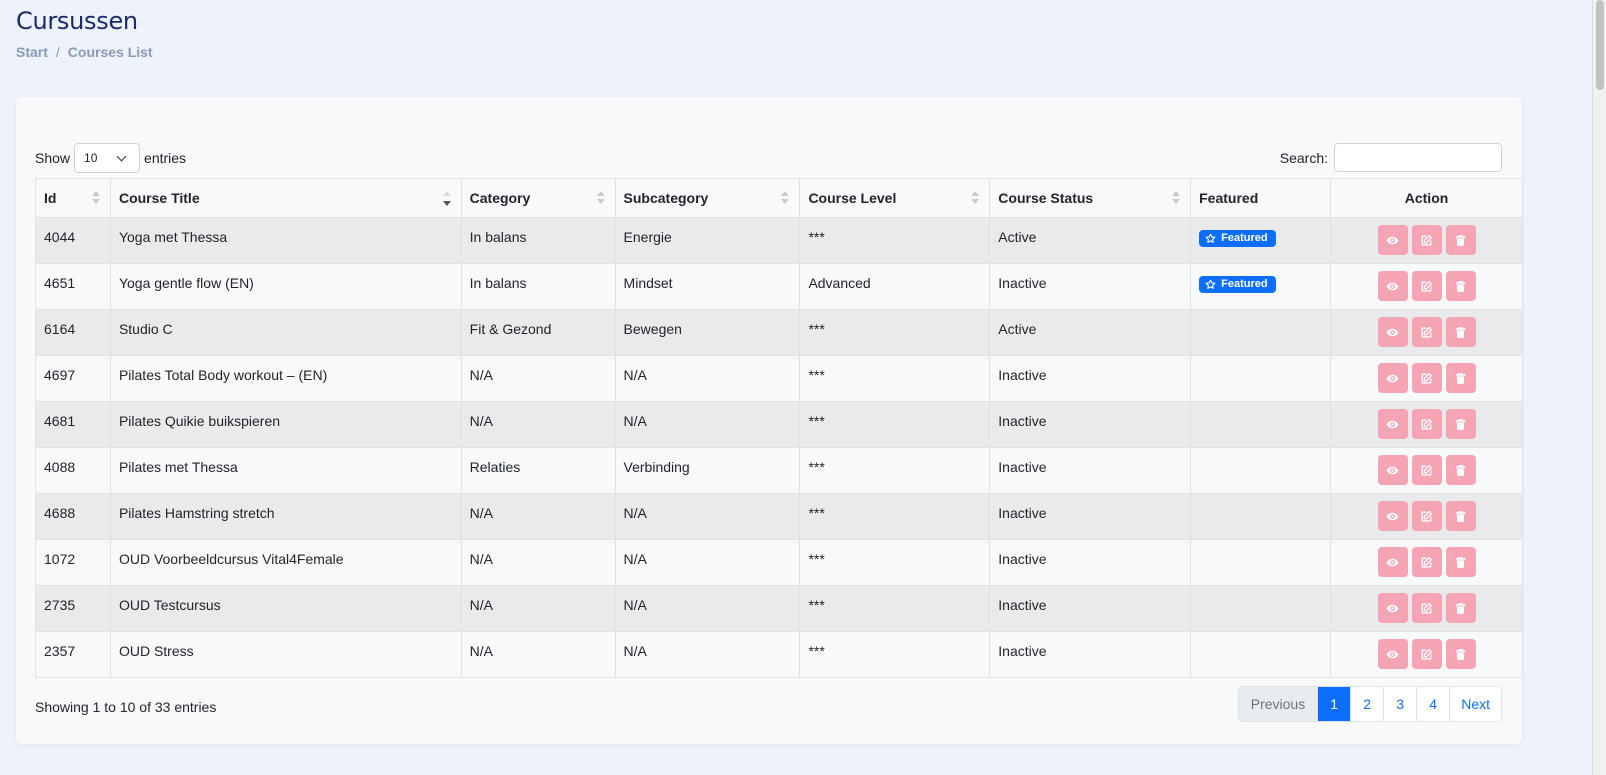 The height and width of the screenshot is (775, 1606). Describe the element at coordinates (73, 654) in the screenshot. I see `cell-id: 2357` at that location.